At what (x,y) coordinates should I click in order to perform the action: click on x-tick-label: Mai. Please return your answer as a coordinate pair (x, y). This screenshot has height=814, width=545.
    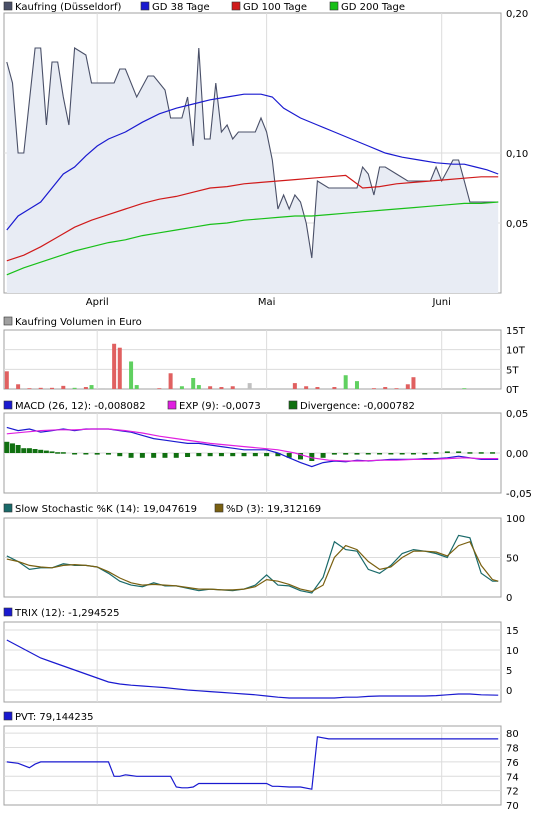
    Looking at the image, I should click on (267, 302).